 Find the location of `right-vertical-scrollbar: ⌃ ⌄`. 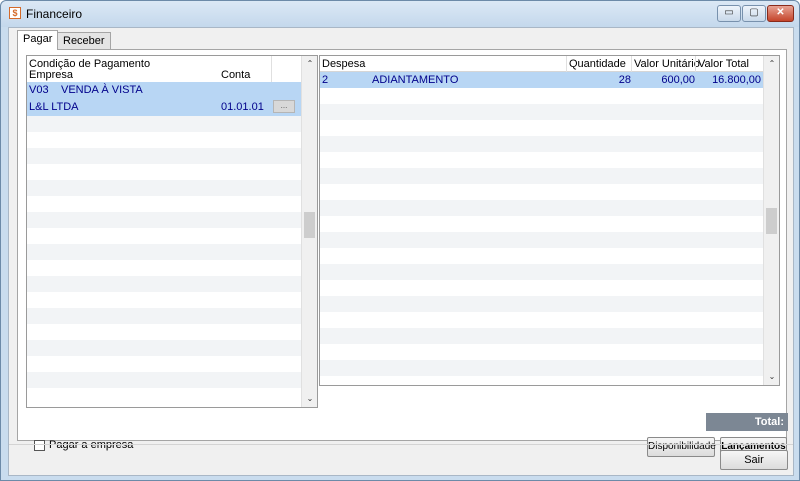

right-vertical-scrollbar: ⌃ ⌄ is located at coordinates (771, 220).